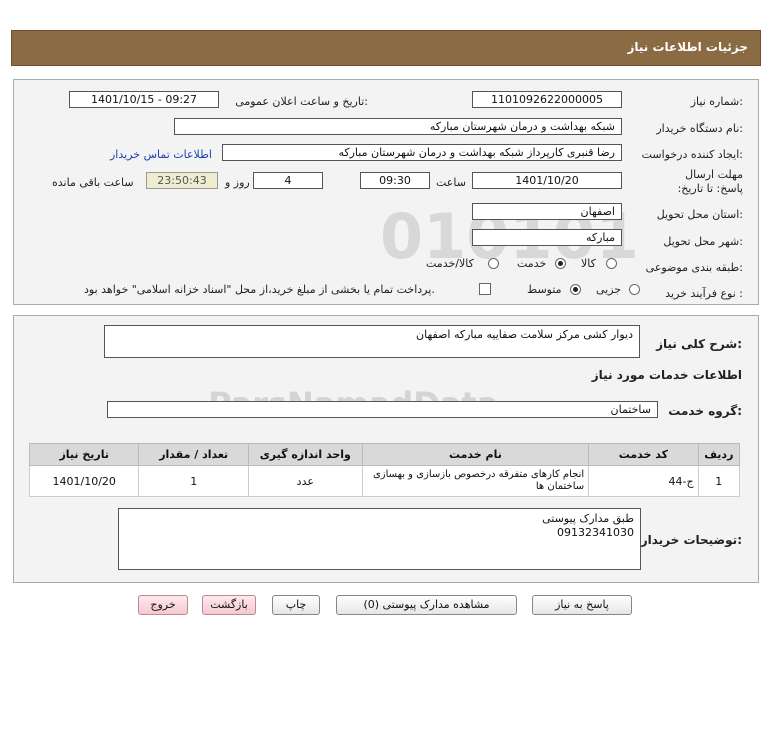 Image resolution: width=770 pixels, height=745 pixels. Describe the element at coordinates (163, 605) in the screenshot. I see `exit-button: خروج` at that location.